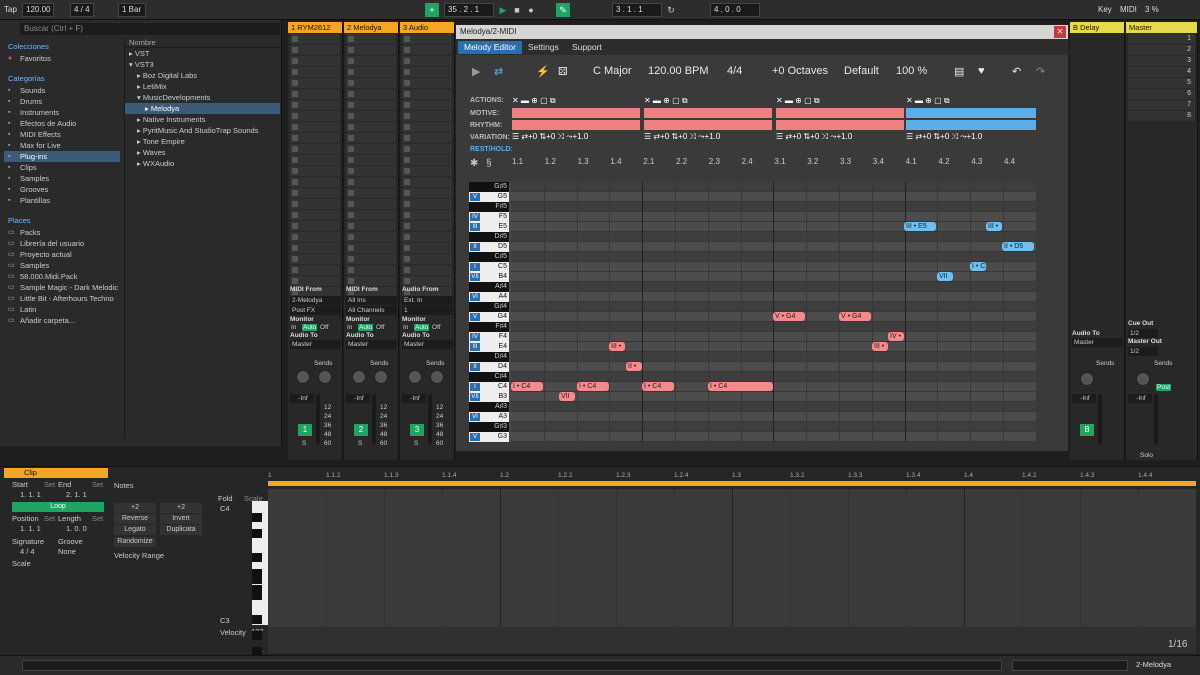 This screenshot has width=1200, height=675. What do you see at coordinates (489, 337) in the screenshot?
I see `piano-key: F4 IV` at bounding box center [489, 337].